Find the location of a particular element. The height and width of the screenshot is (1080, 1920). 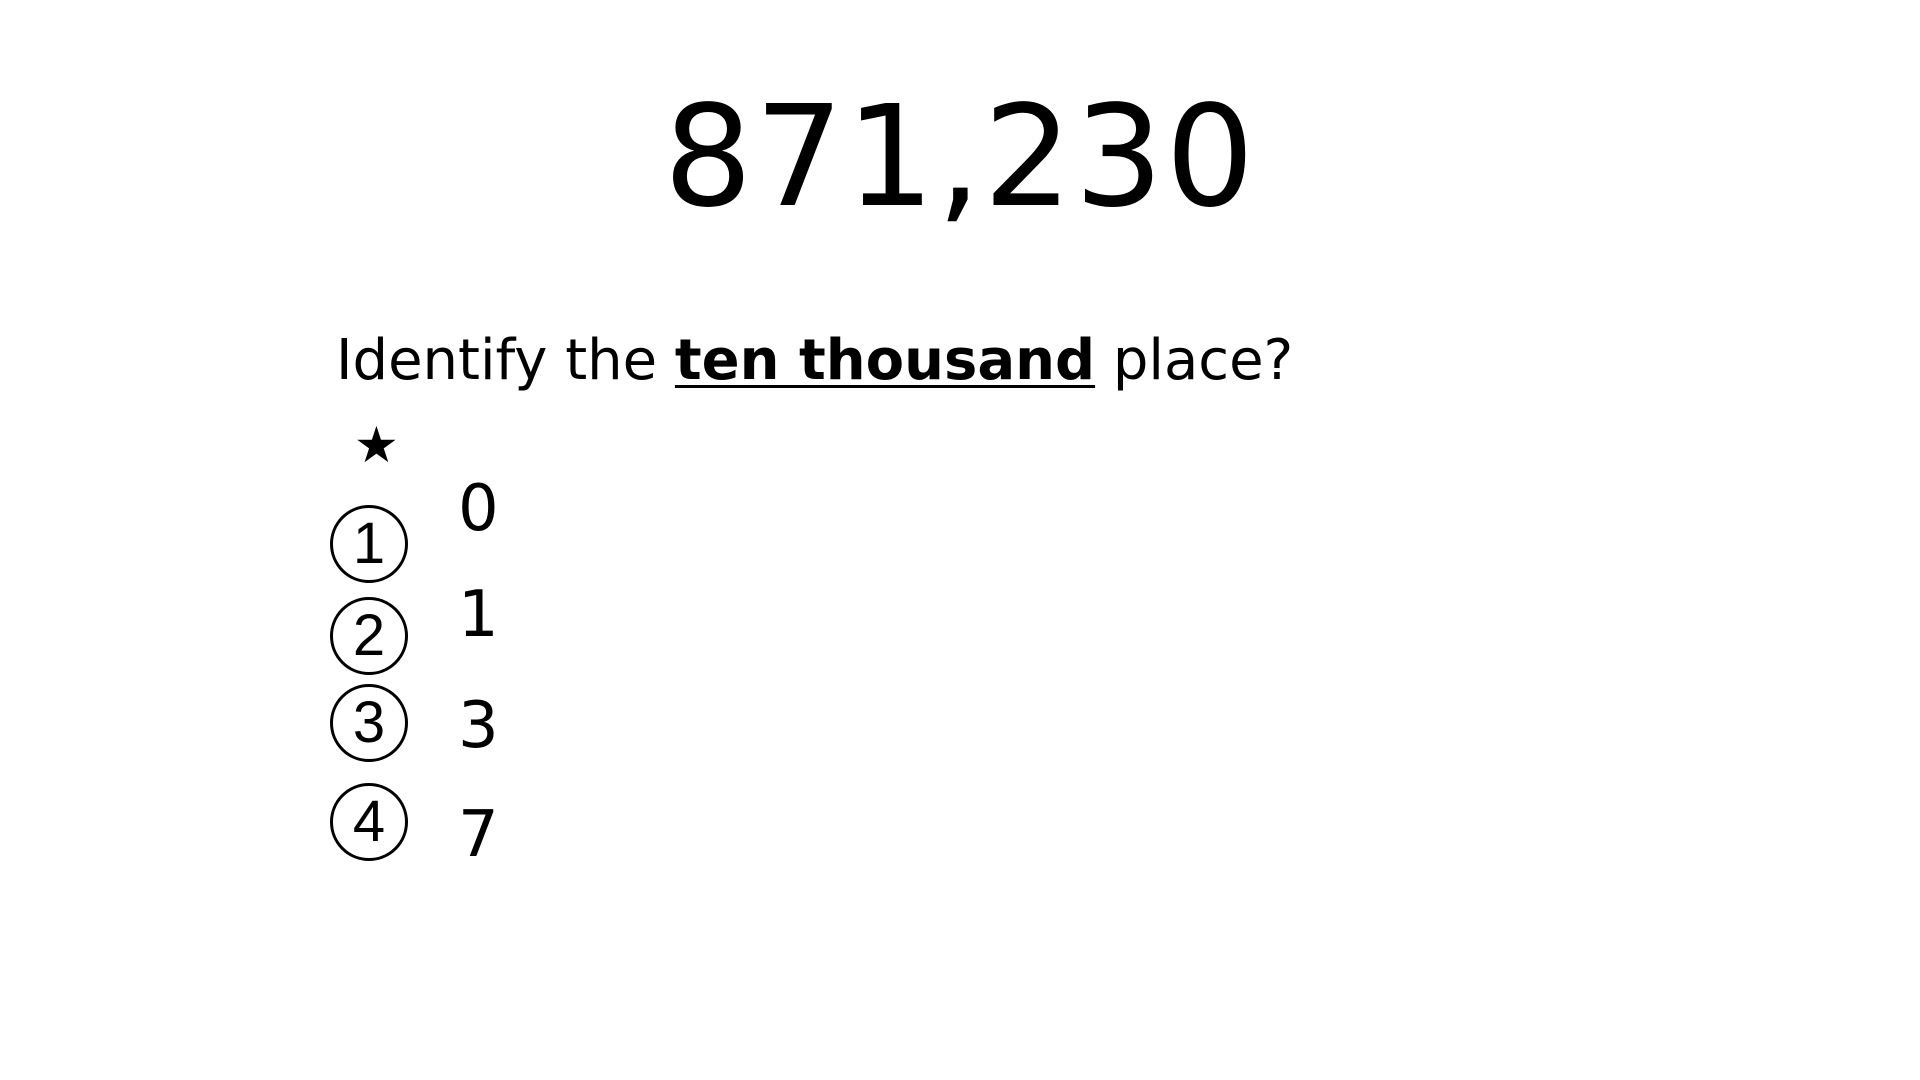

option-value: 7 is located at coordinates (478, 835).